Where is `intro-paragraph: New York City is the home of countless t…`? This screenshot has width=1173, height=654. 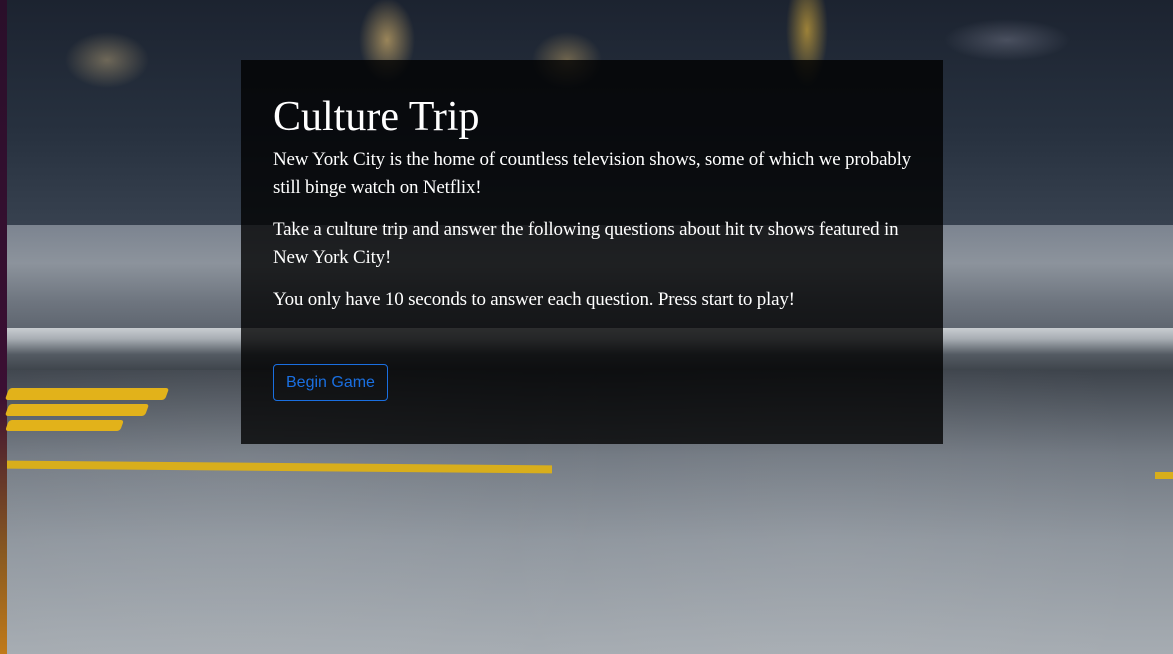
intro-paragraph: New York City is the home of countless t… is located at coordinates (592, 173).